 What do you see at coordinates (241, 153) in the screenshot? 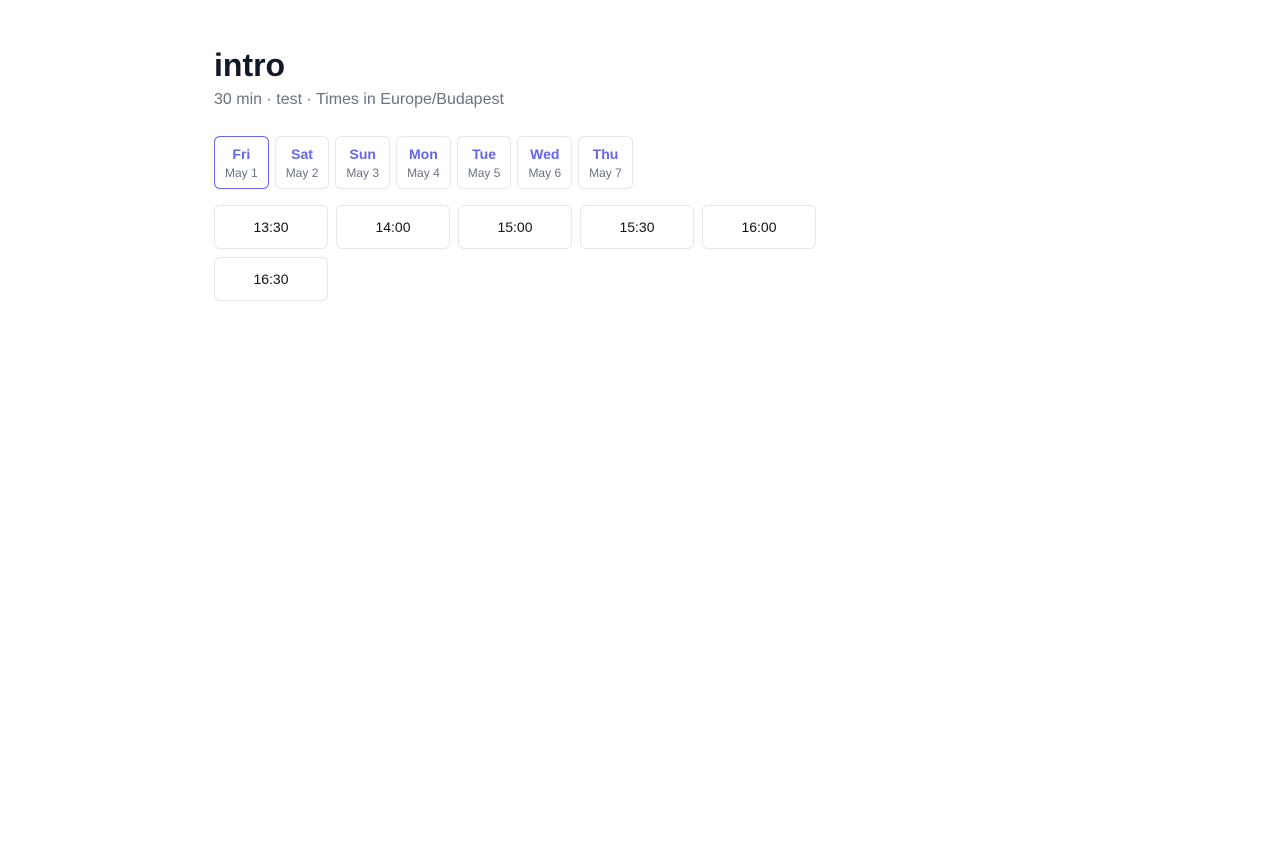
I see `day-name: Fri` at bounding box center [241, 153].